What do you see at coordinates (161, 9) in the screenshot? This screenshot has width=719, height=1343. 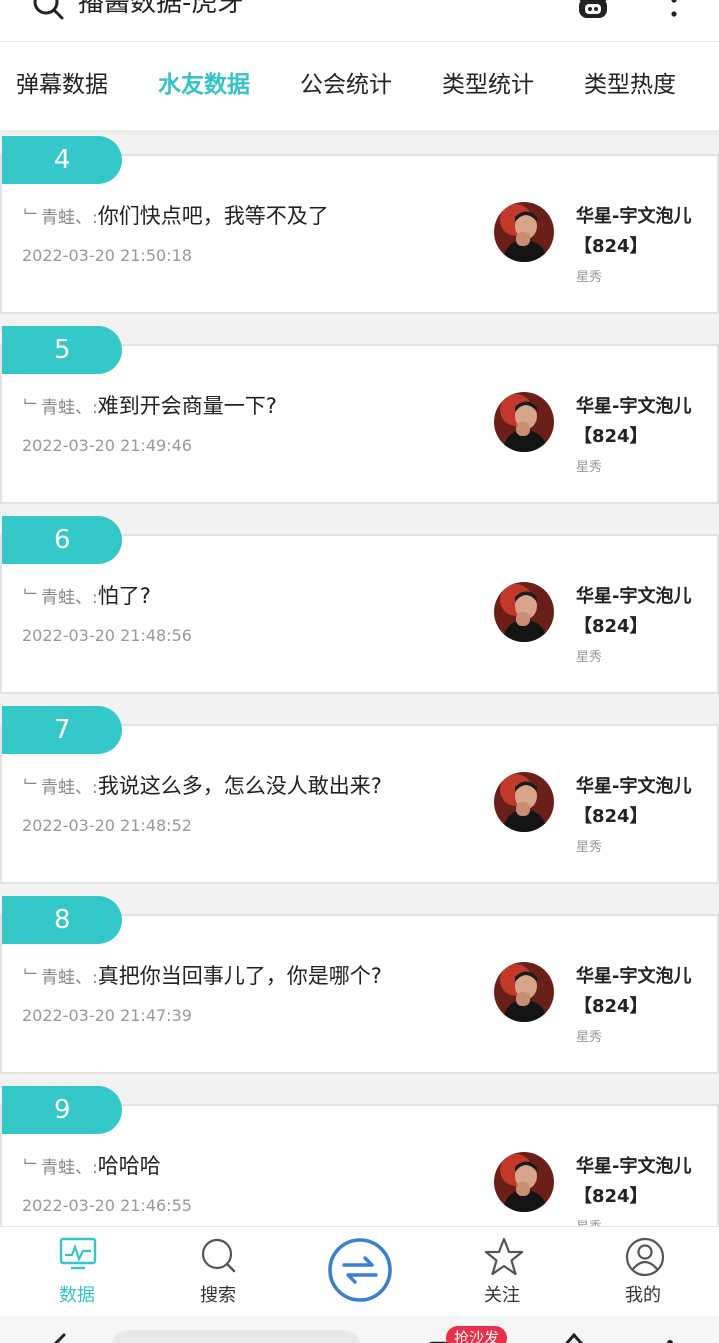 I see `page-title: 播酱数据-虎牙` at bounding box center [161, 9].